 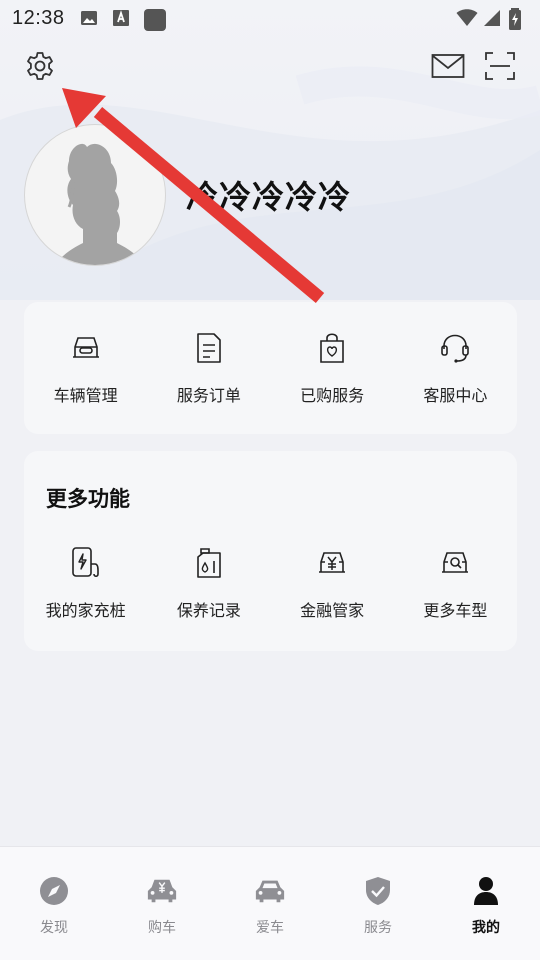 I want to click on status-bar: 12:38, so click(x=270, y=18).